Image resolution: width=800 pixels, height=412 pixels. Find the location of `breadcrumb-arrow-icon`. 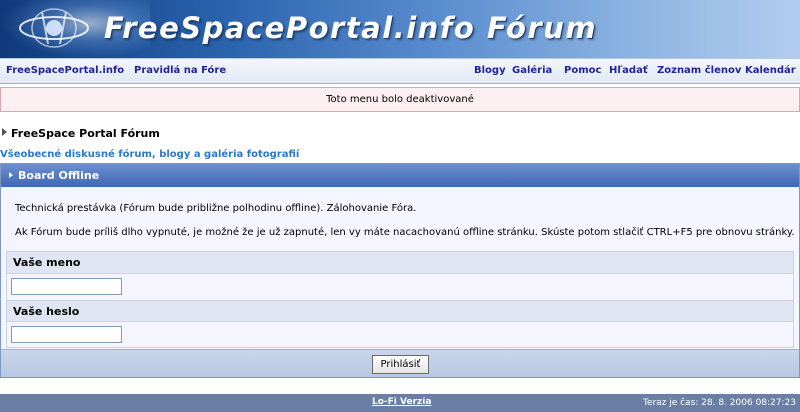

breadcrumb-arrow-icon is located at coordinates (4, 132).